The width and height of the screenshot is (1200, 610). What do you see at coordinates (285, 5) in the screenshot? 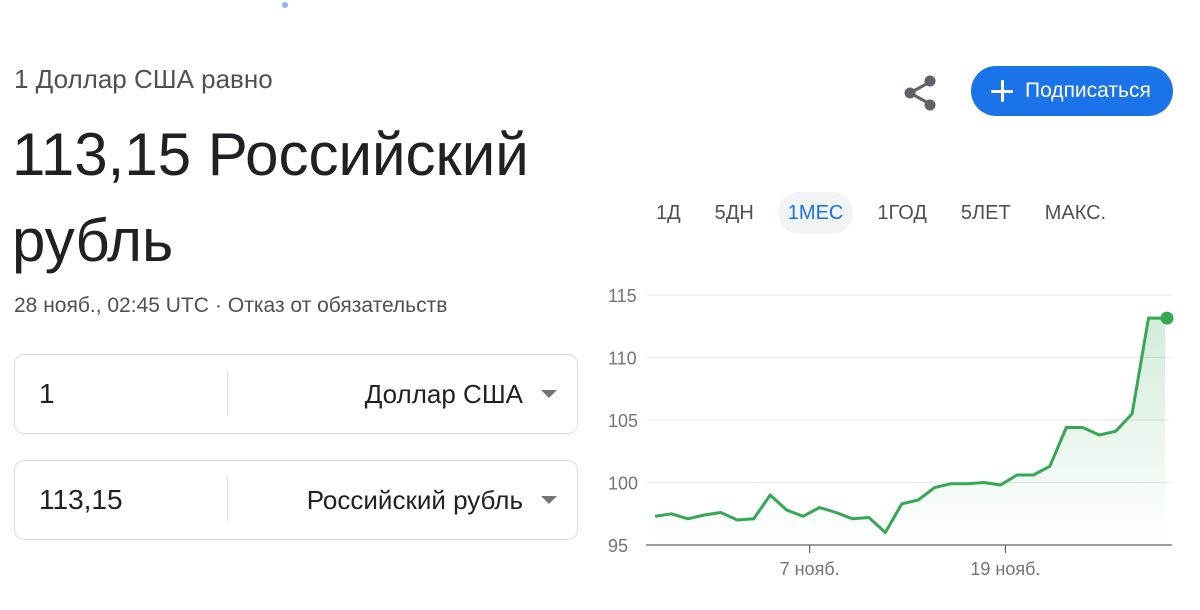
I see `top-indicator-dot` at bounding box center [285, 5].